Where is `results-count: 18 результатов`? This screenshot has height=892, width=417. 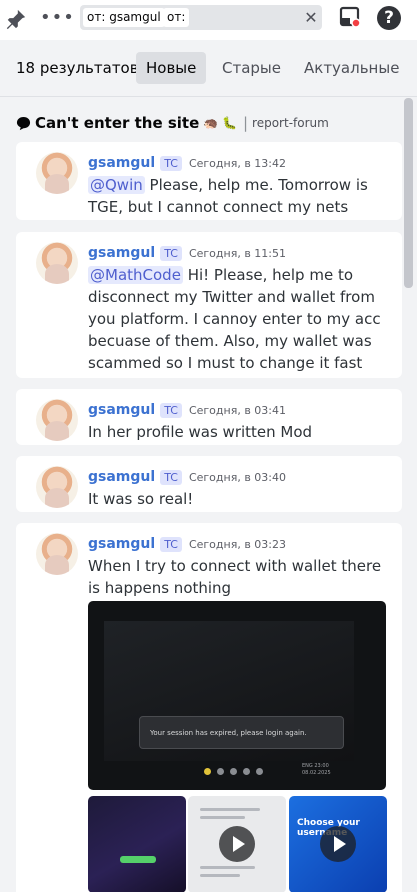 results-count: 18 результатов is located at coordinates (77, 68).